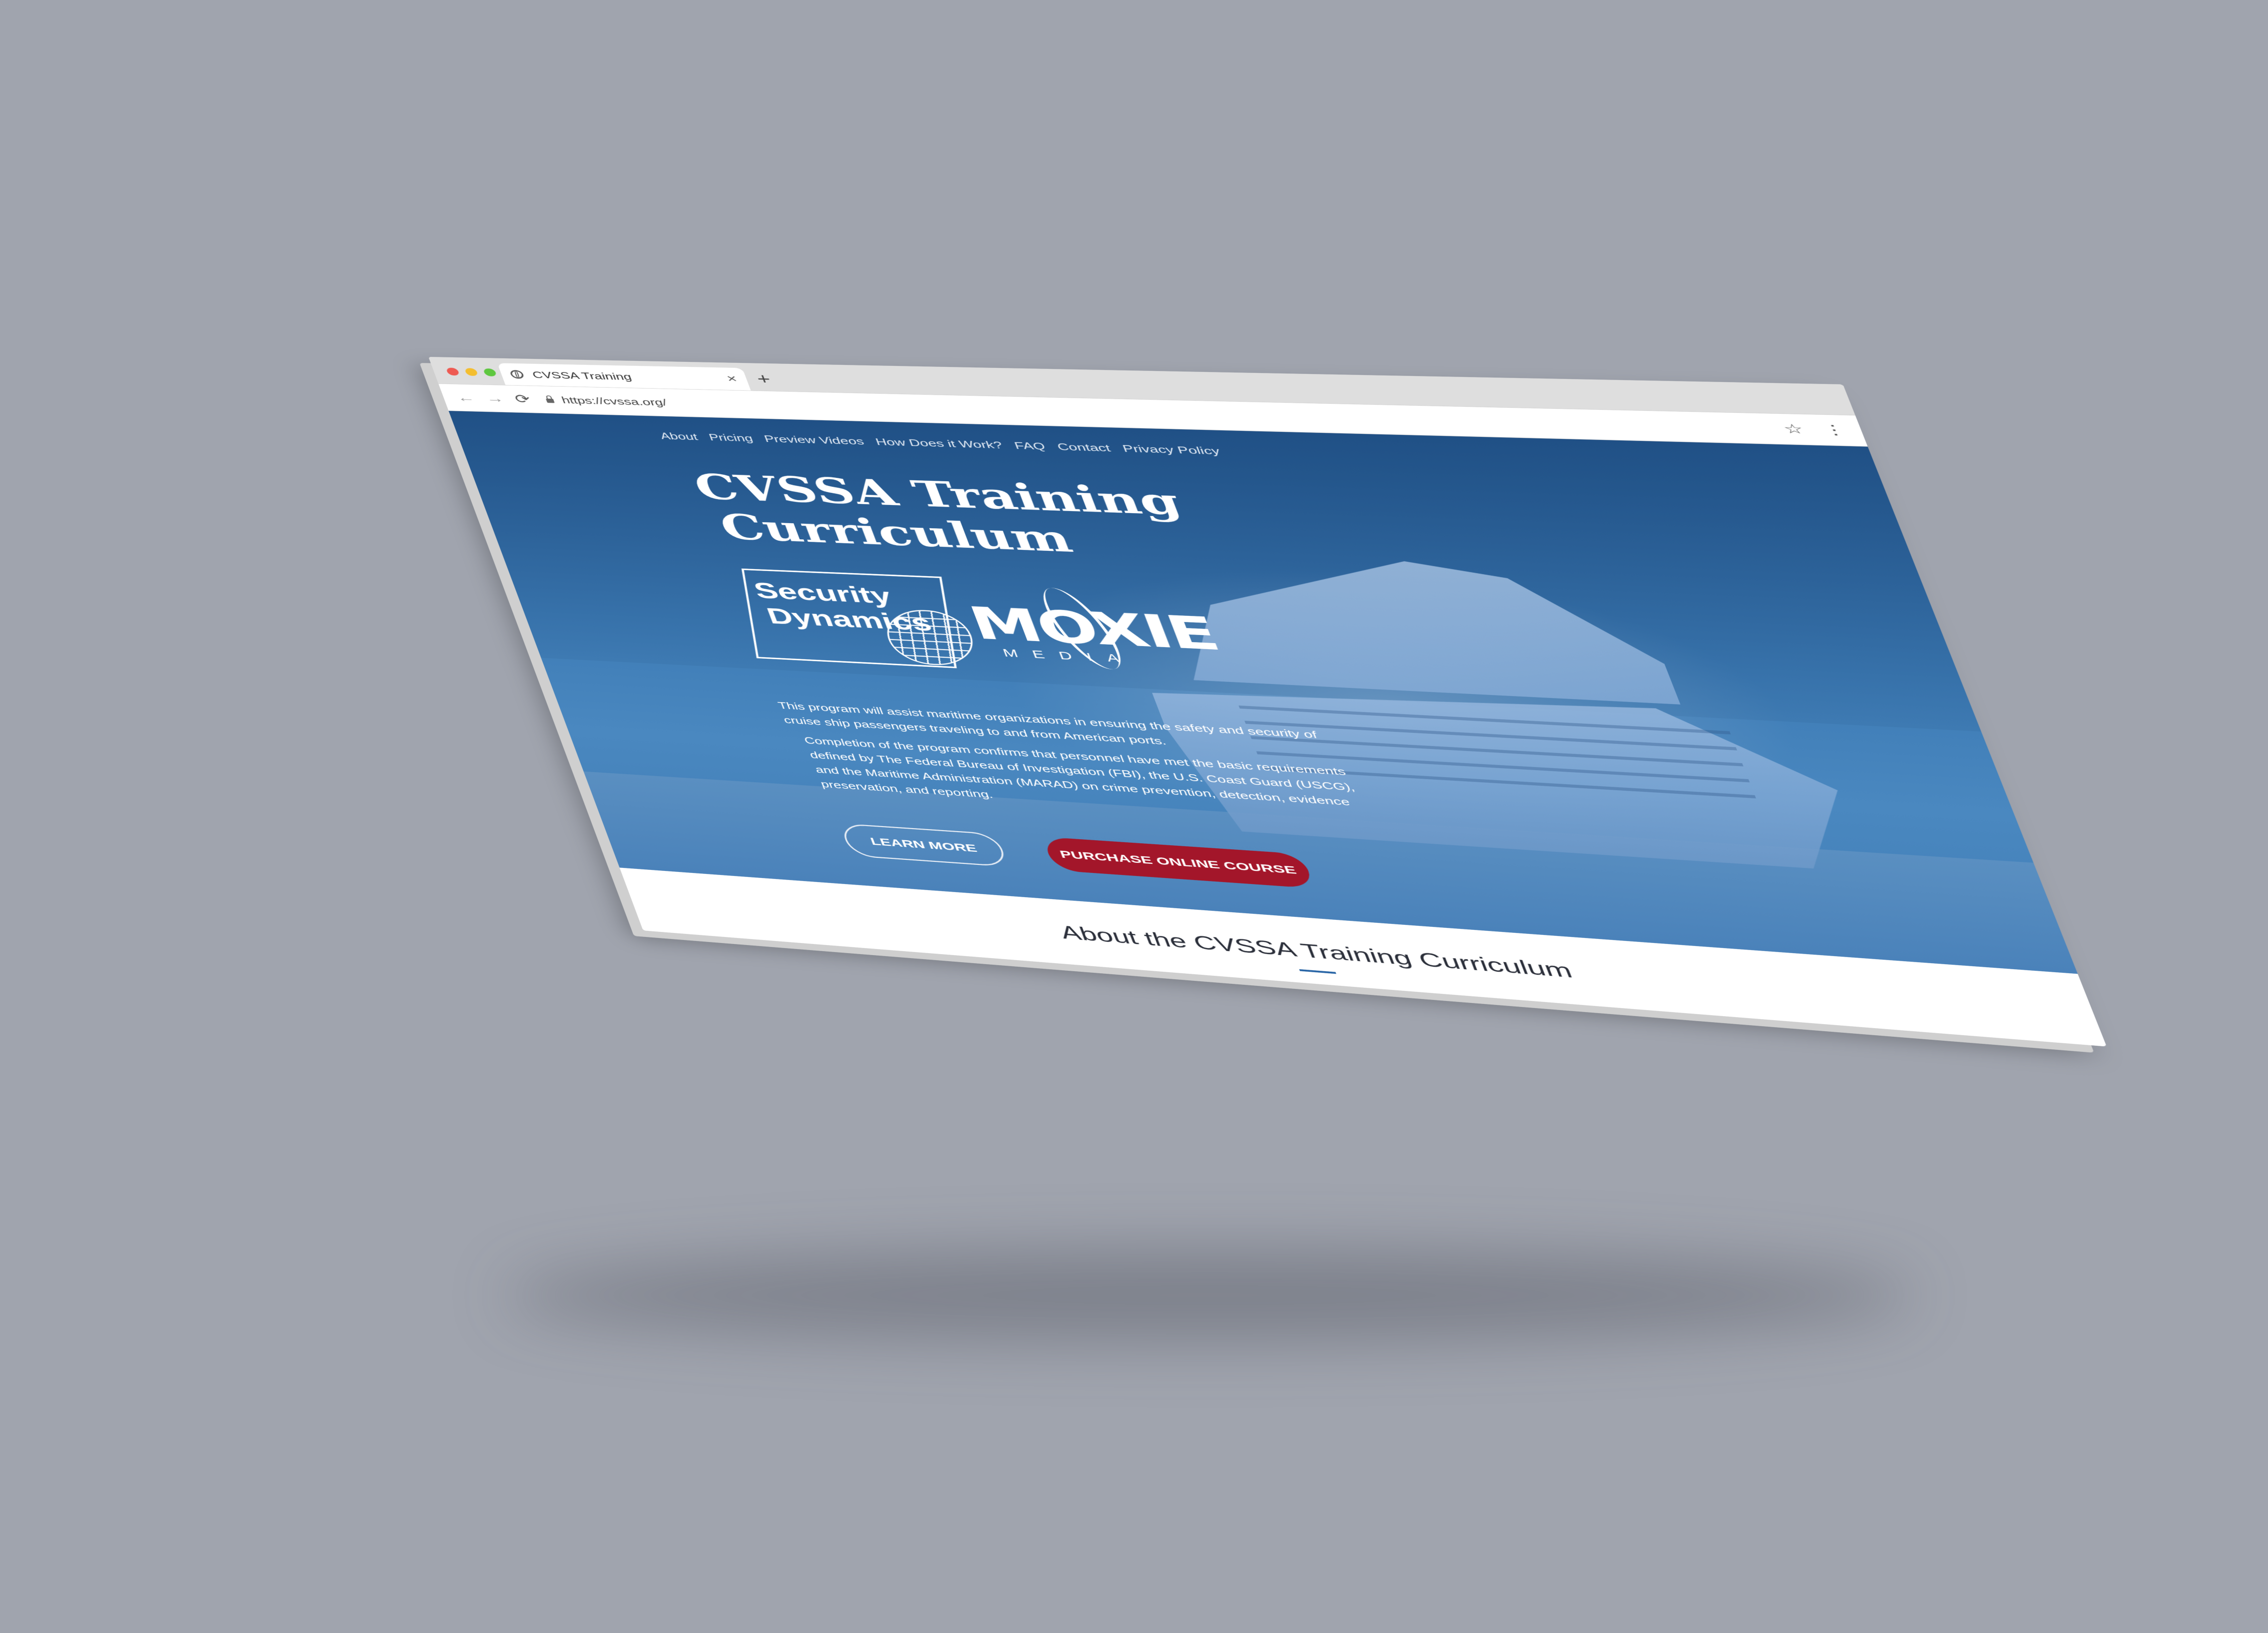  What do you see at coordinates (495, 398) in the screenshot?
I see `forward-arrow-icon: →` at bounding box center [495, 398].